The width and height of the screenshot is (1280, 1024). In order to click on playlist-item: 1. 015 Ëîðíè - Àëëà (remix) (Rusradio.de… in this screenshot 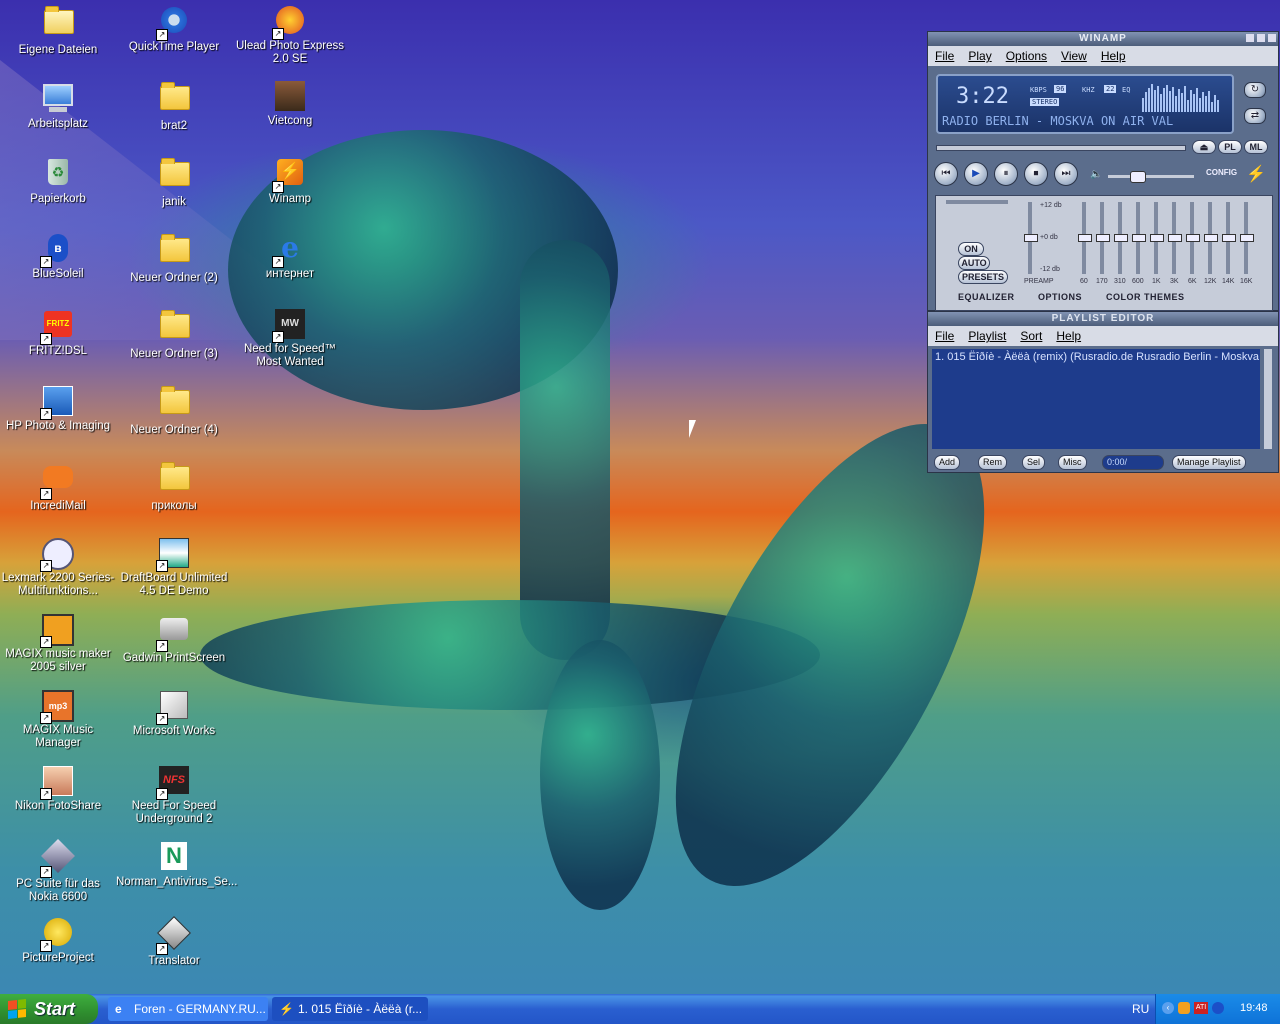, I will do `click(1097, 357)`.